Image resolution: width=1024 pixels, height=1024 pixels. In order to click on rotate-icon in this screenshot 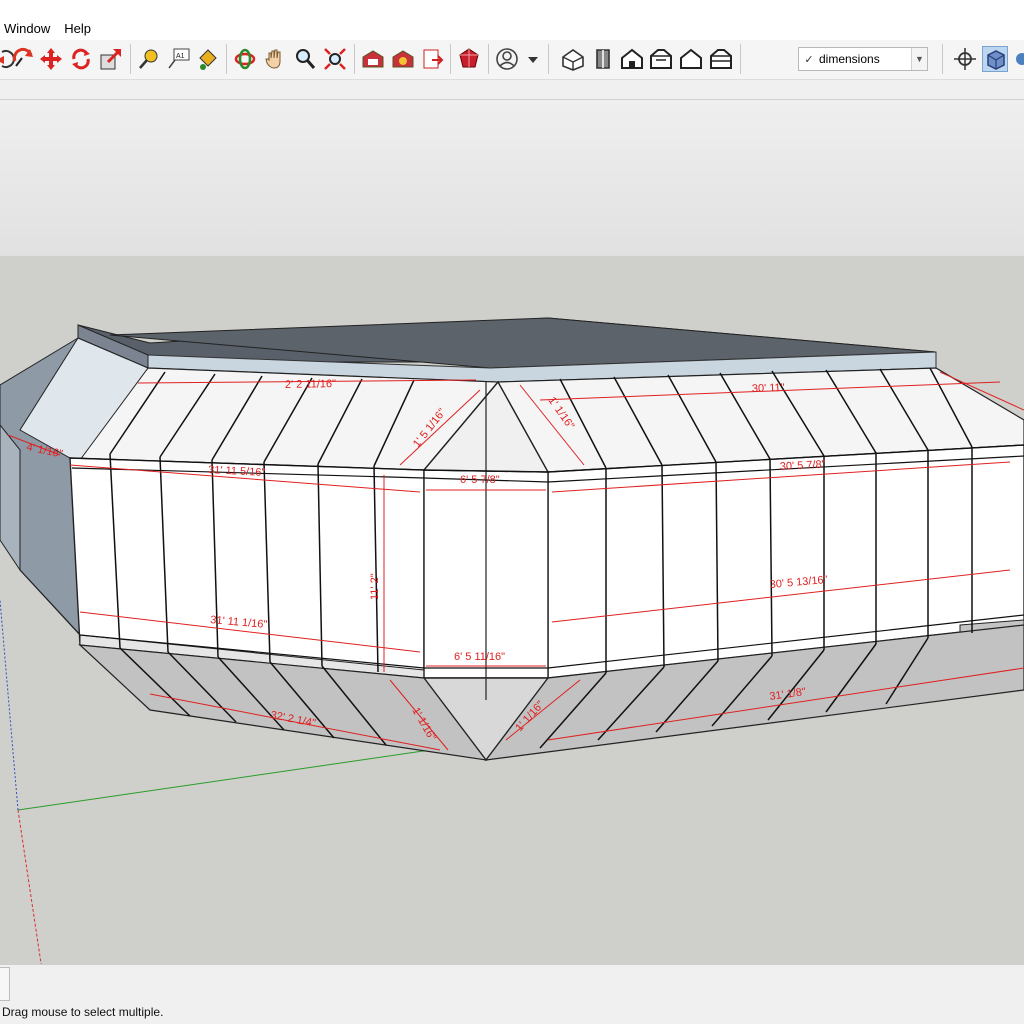, I will do `click(23, 59)`.